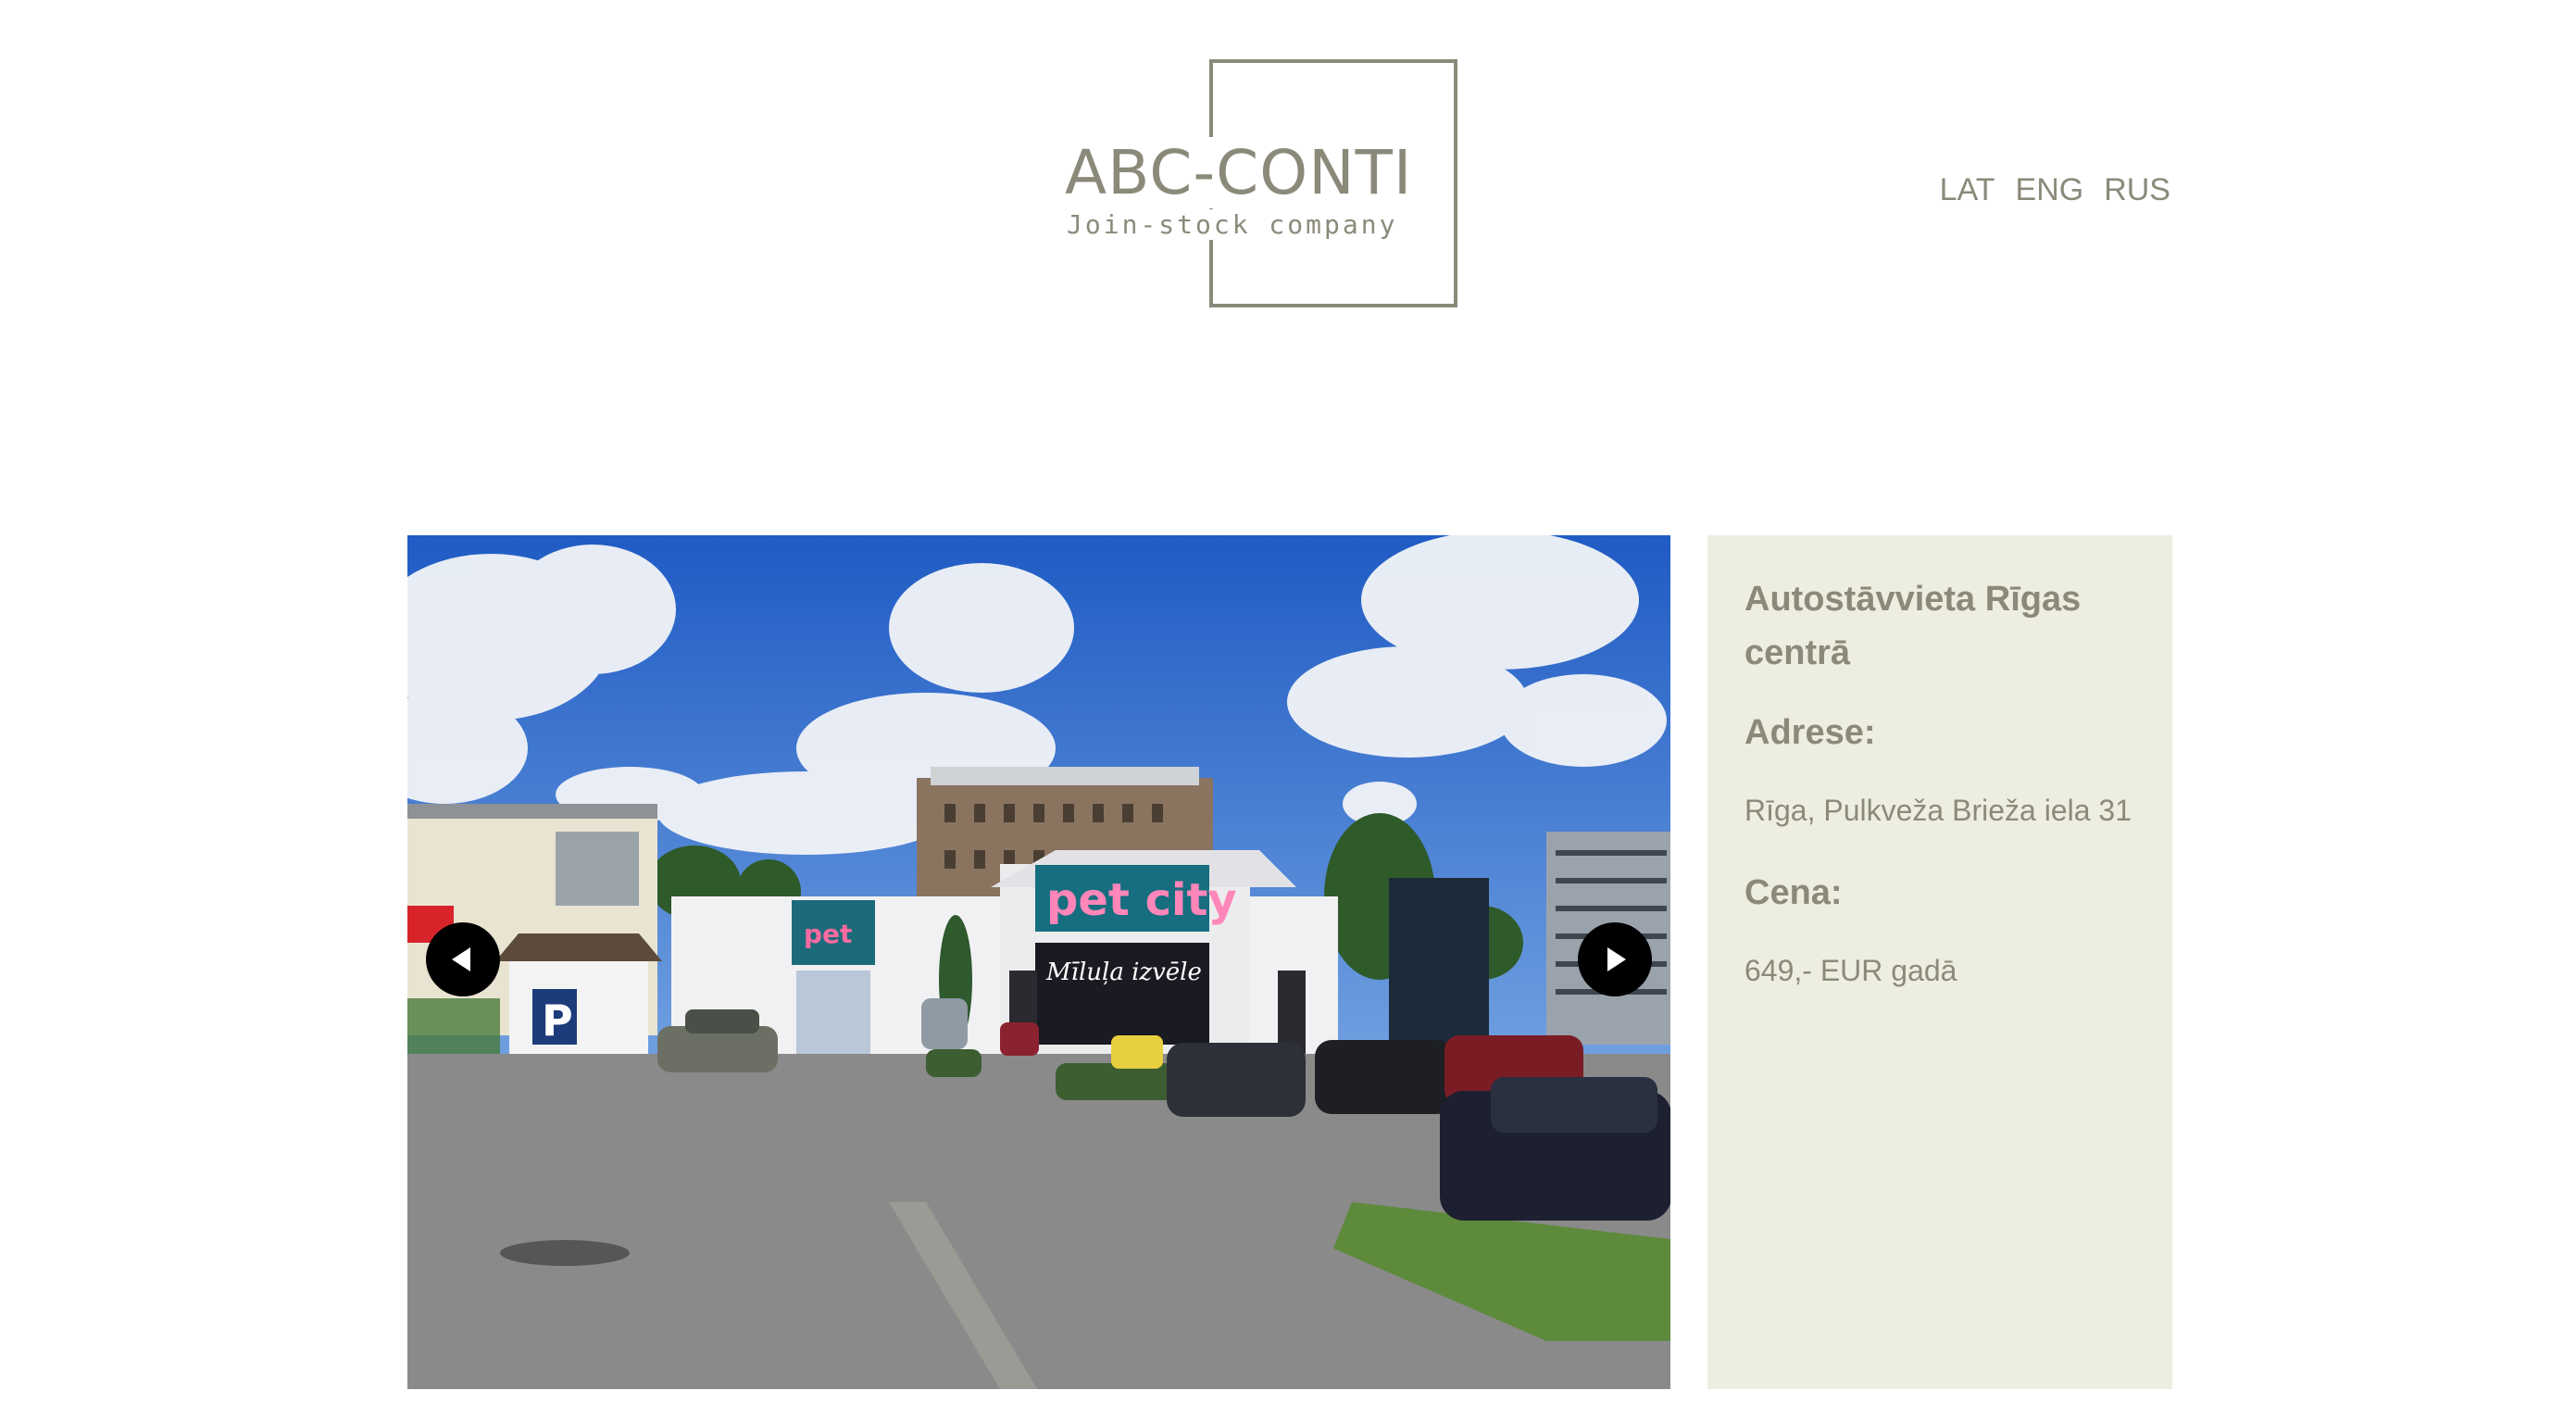  I want to click on arrow-left-icon, so click(461, 959).